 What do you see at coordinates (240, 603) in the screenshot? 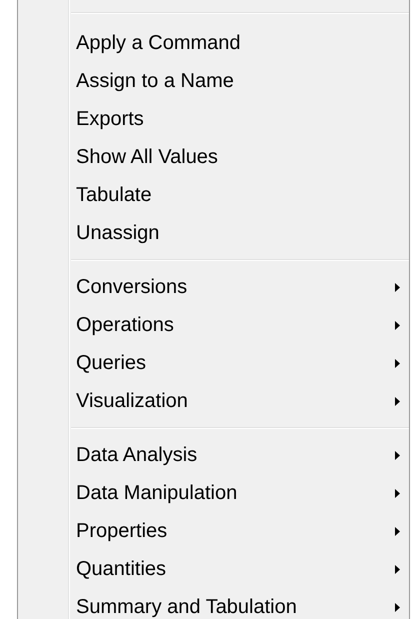
I see `menu-item: Summary and Tabulation` at bounding box center [240, 603].